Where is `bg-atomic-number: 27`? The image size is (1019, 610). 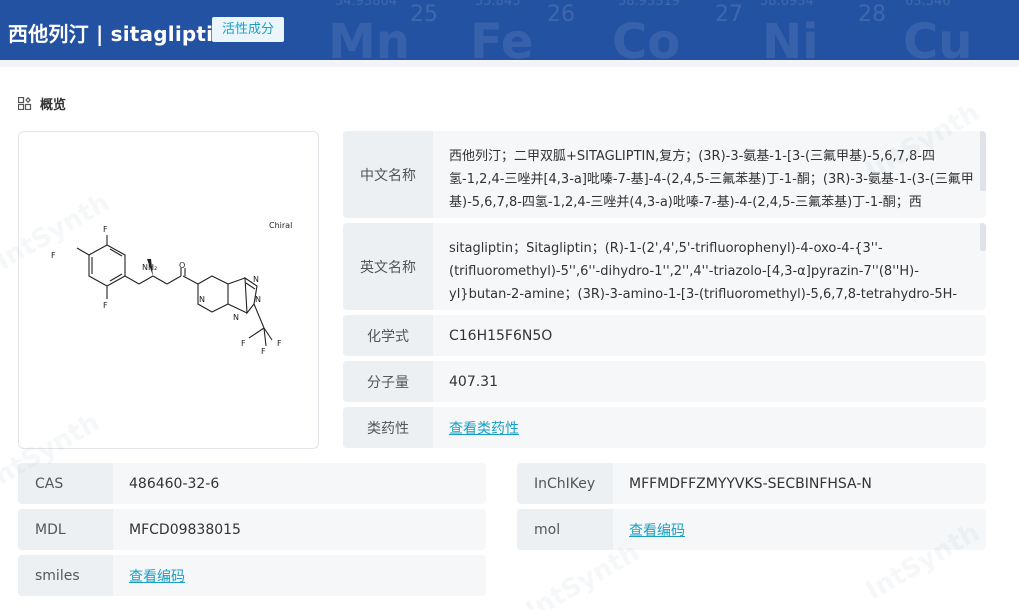 bg-atomic-number: 27 is located at coordinates (729, 14).